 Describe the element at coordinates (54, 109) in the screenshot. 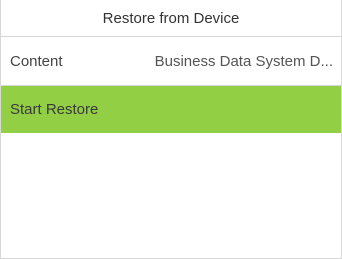

I see `start-restore-label: Start Restore` at that location.